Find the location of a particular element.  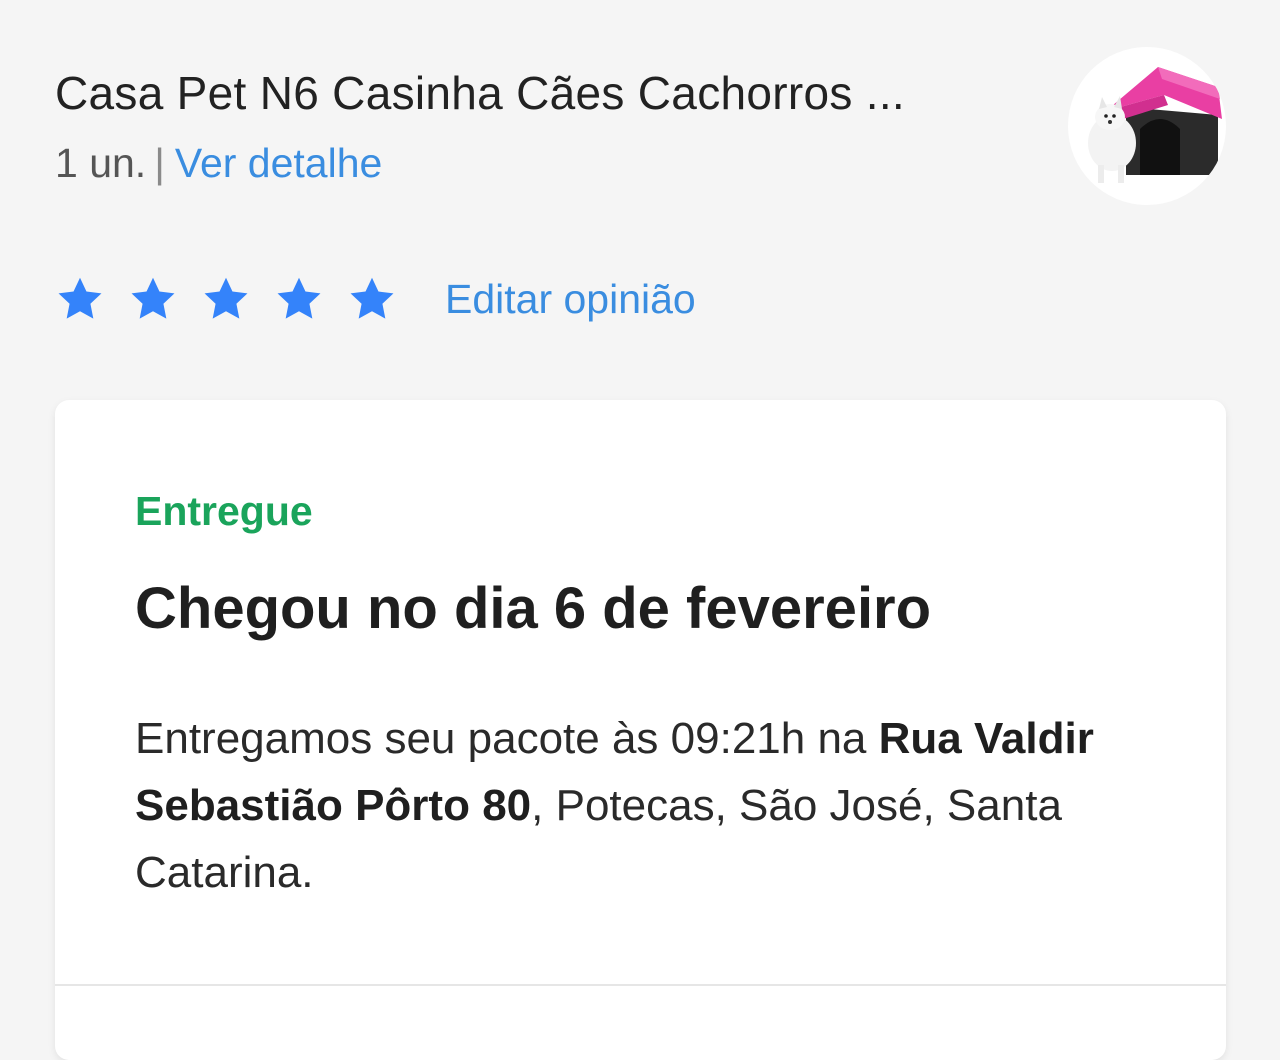

product-meta: 1 un. | Ver detalhe is located at coordinates (218, 163).